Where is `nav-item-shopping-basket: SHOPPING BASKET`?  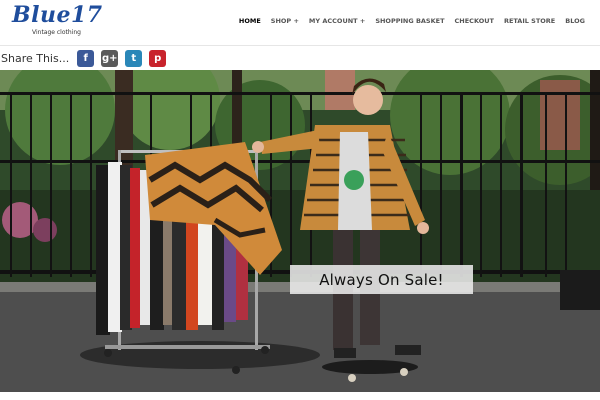 nav-item-shopping-basket: SHOPPING BASKET is located at coordinates (409, 21).